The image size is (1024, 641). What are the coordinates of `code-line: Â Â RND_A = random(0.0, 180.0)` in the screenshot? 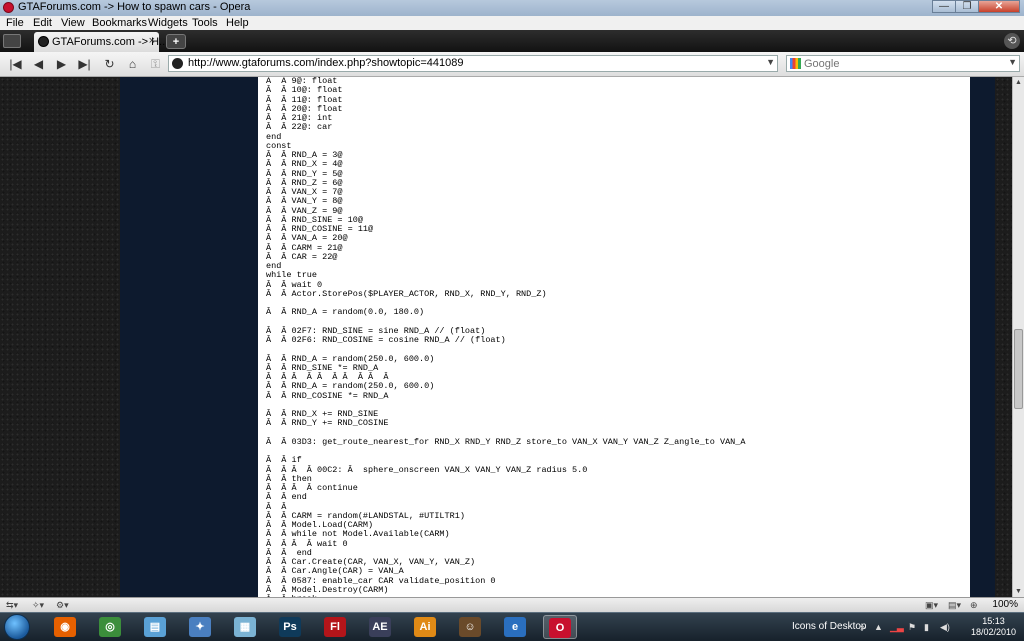 It's located at (345, 312).